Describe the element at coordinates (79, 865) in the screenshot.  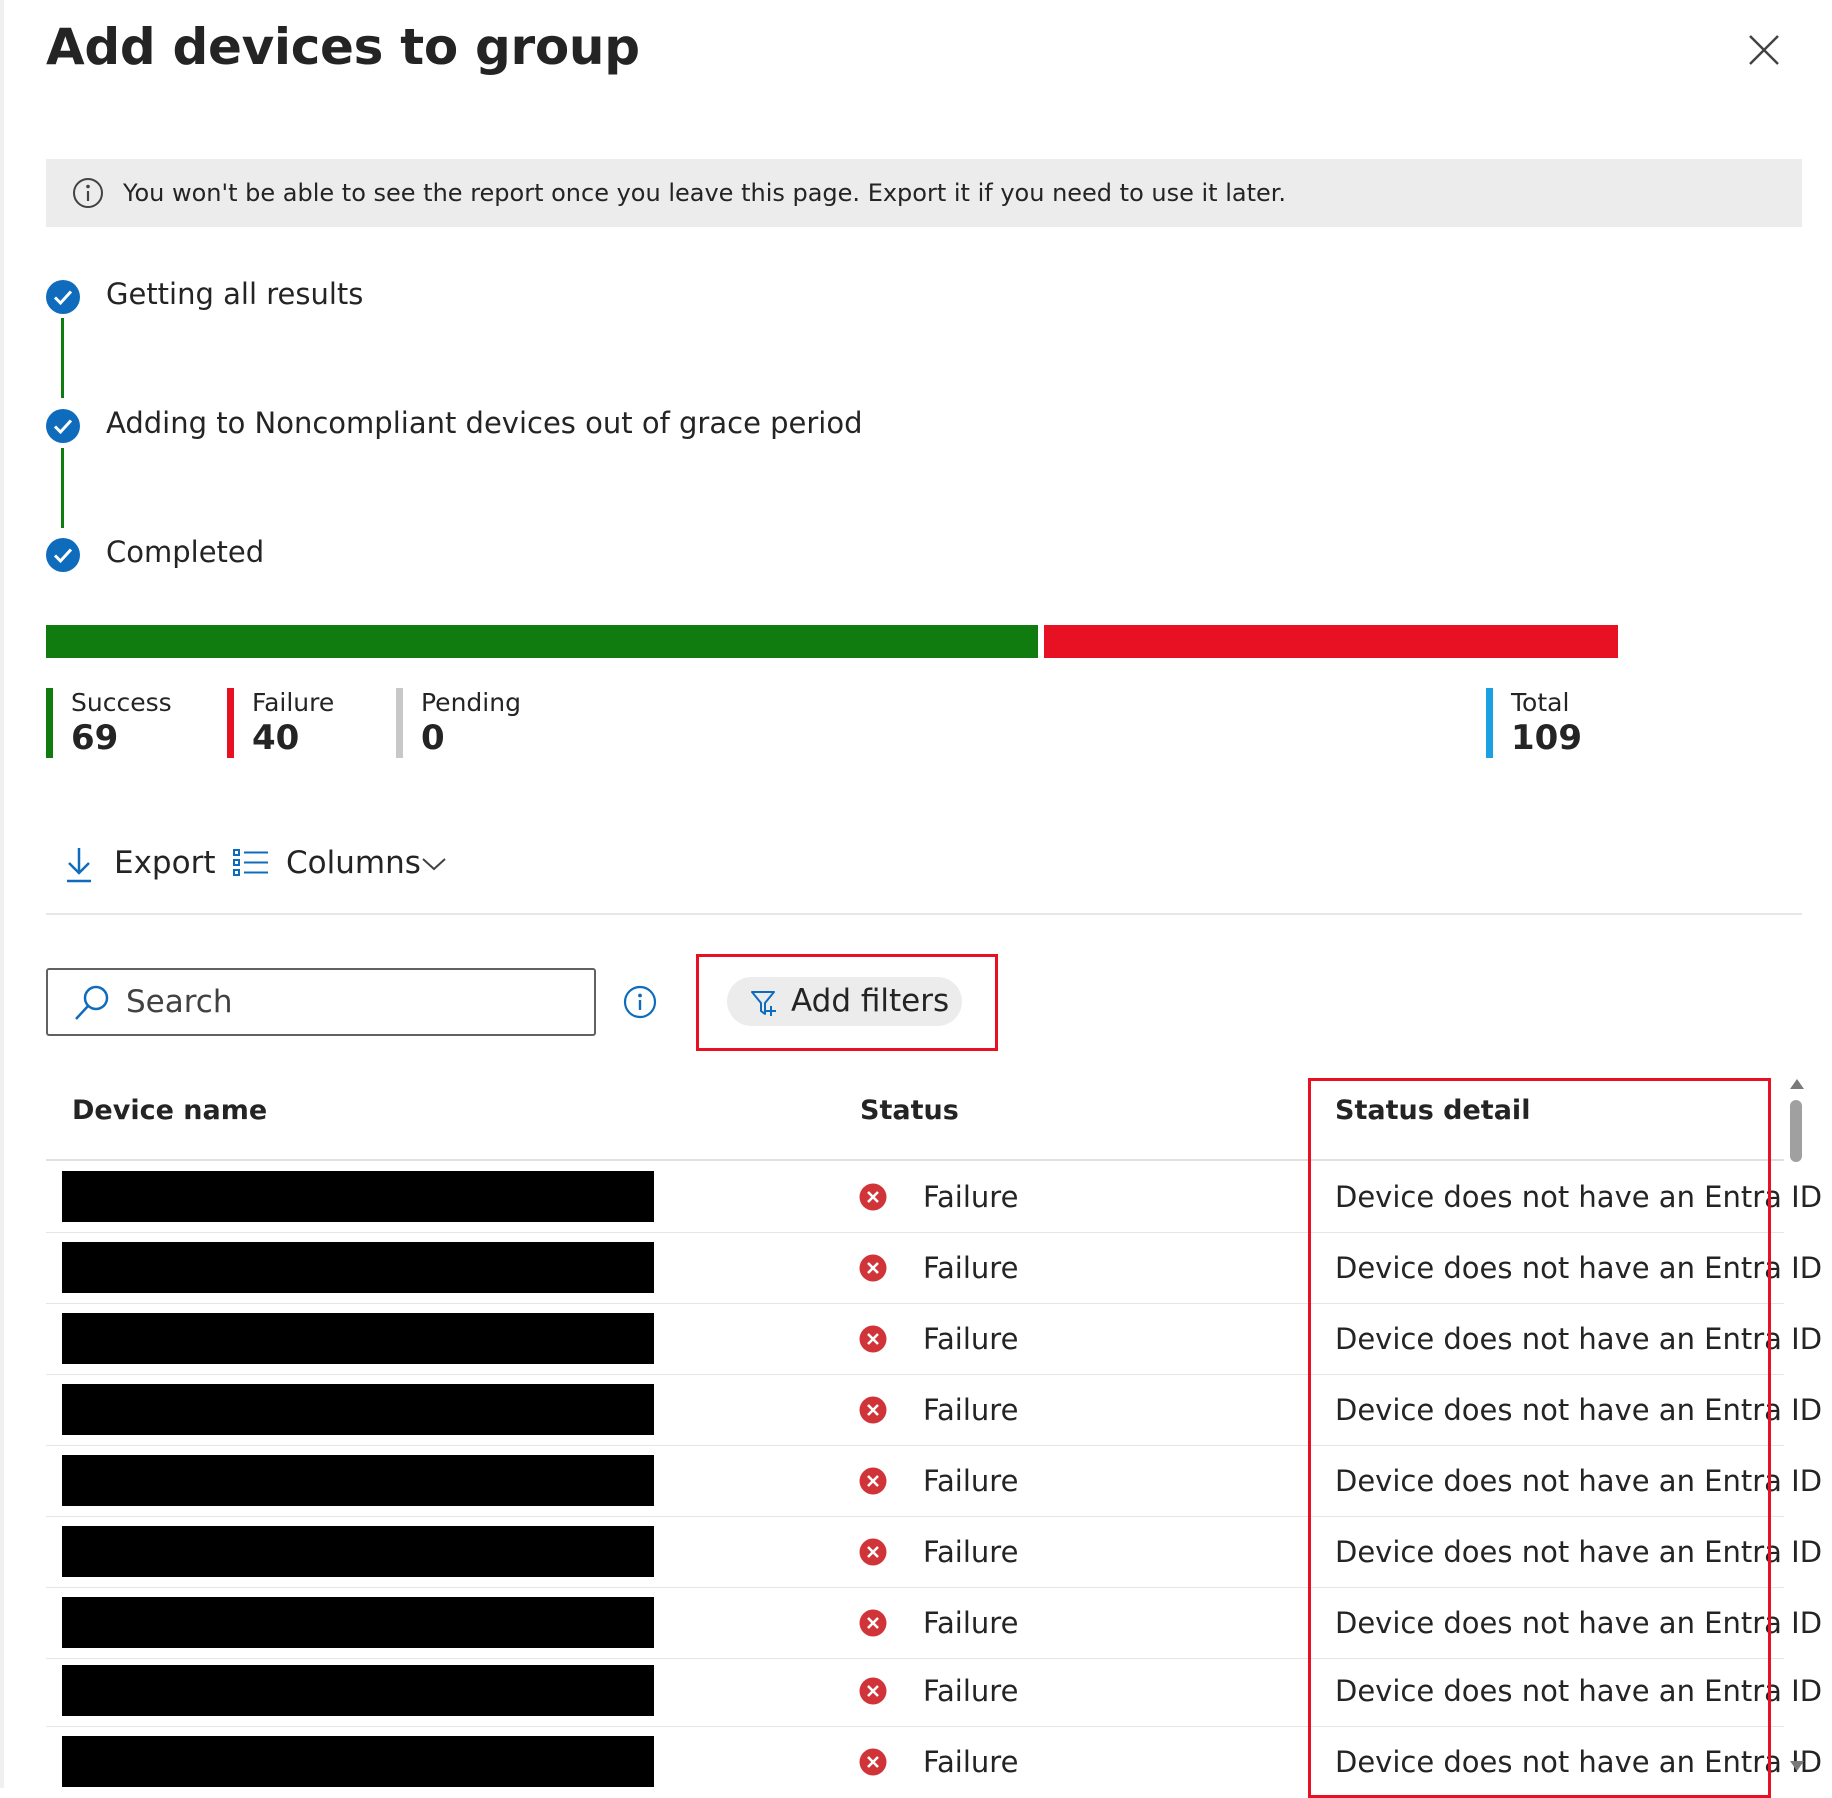
I see `download-icon` at that location.